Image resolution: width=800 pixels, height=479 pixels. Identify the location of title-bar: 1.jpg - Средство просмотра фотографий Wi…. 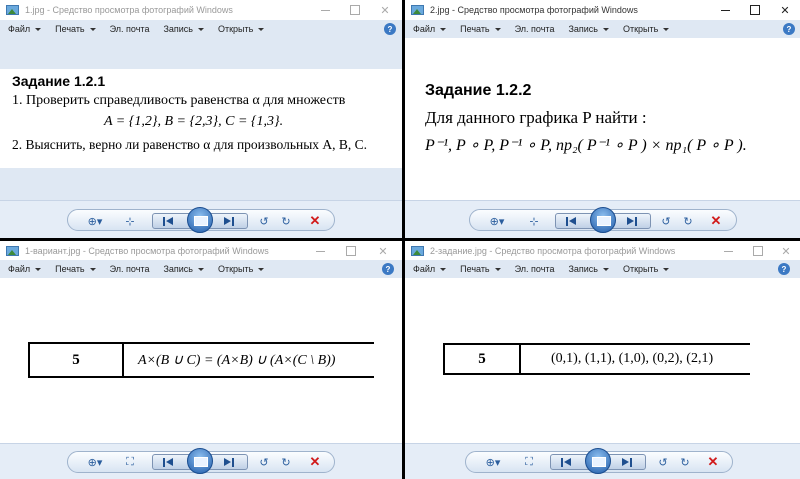
(201, 10).